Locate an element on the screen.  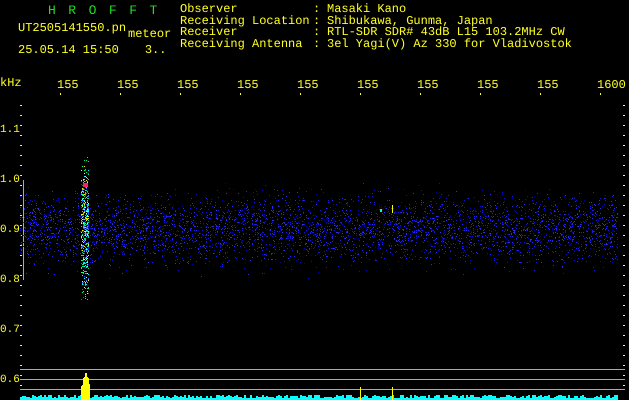
frequency-label: 1.1 is located at coordinates (10, 130).